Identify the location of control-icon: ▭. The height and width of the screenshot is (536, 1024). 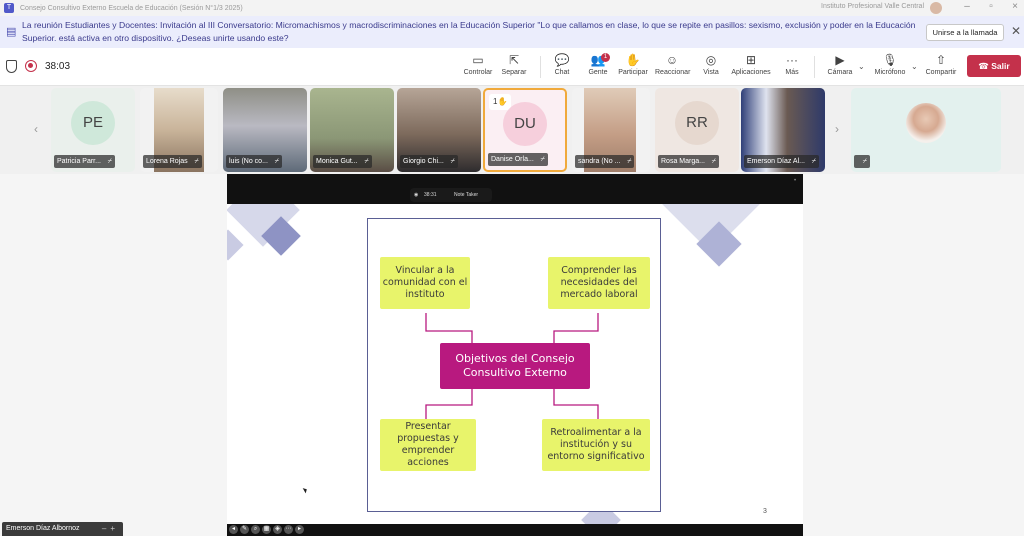
(478, 60).